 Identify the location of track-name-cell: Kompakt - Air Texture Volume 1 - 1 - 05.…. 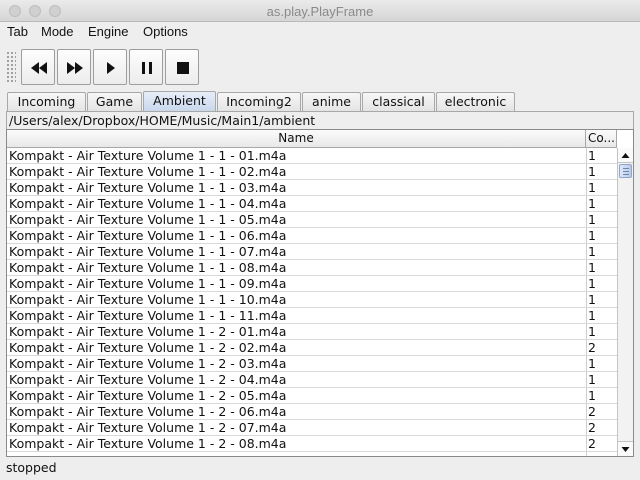
(148, 219).